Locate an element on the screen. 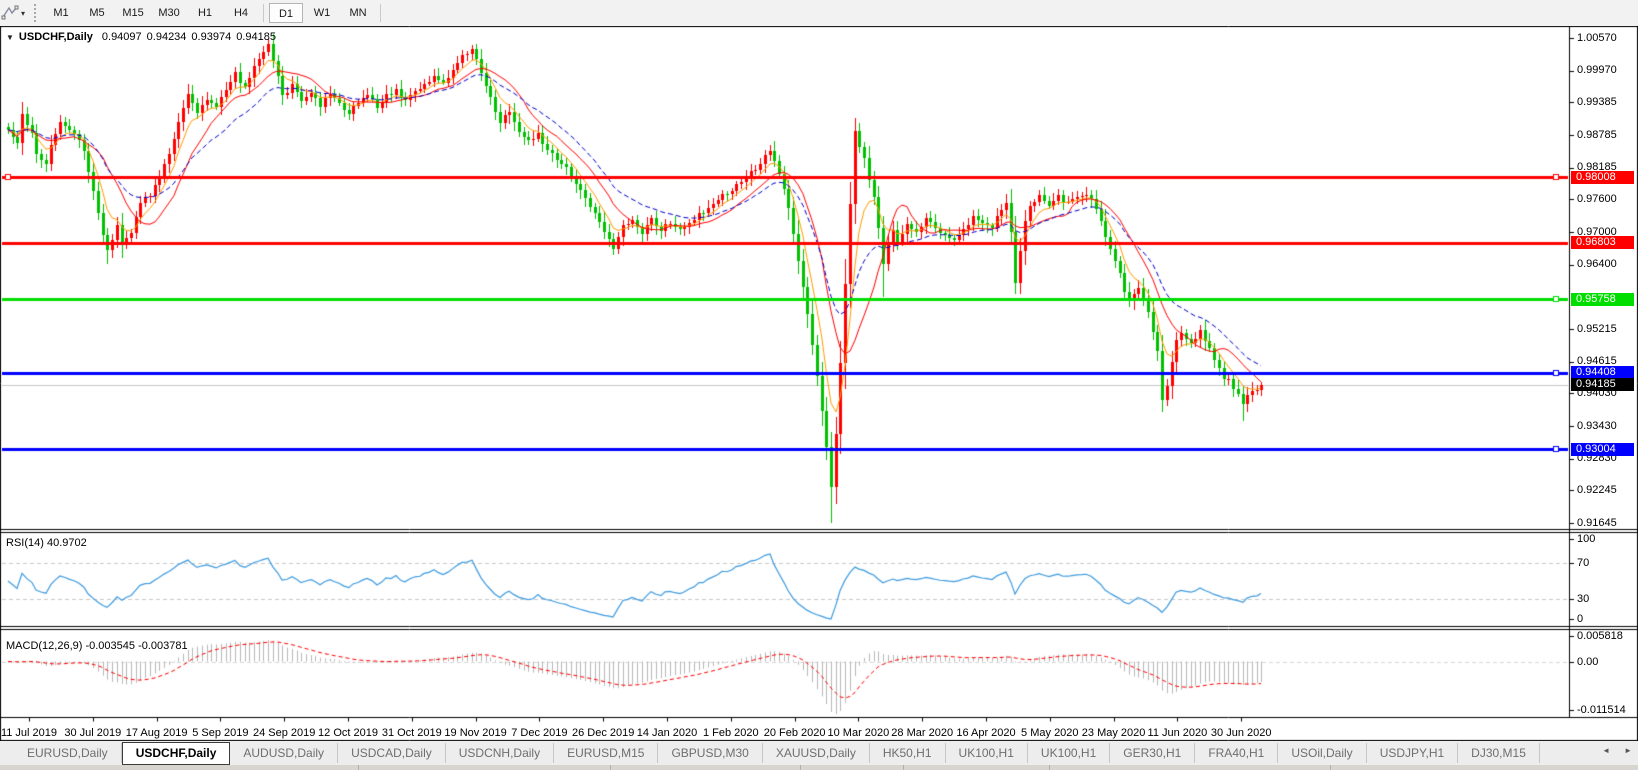 The image size is (1638, 770). date-label: 20 Feb 2020 is located at coordinates (794, 733).